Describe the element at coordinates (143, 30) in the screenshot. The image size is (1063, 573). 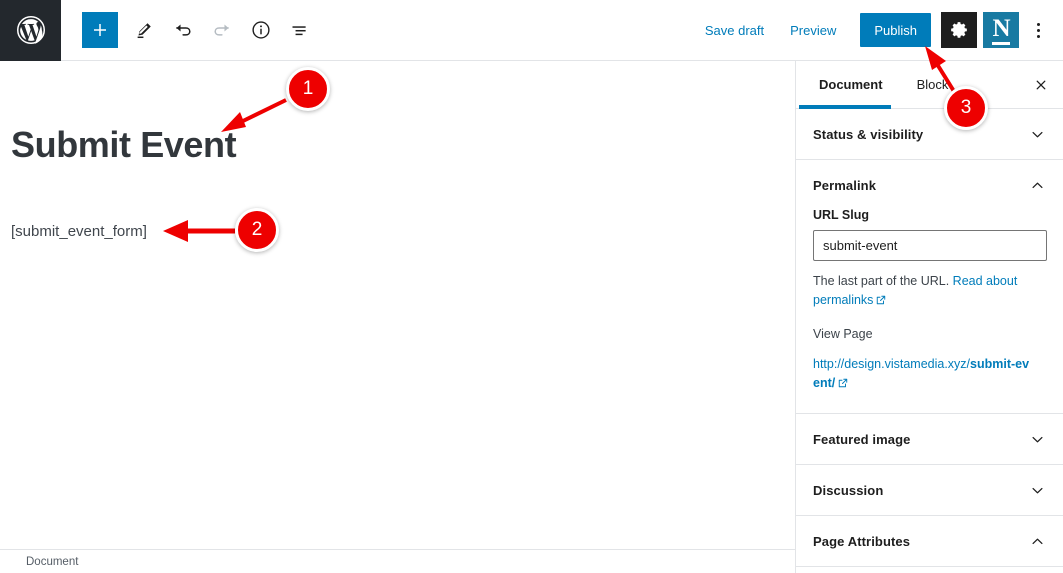
I see `edit-tool-button` at that location.